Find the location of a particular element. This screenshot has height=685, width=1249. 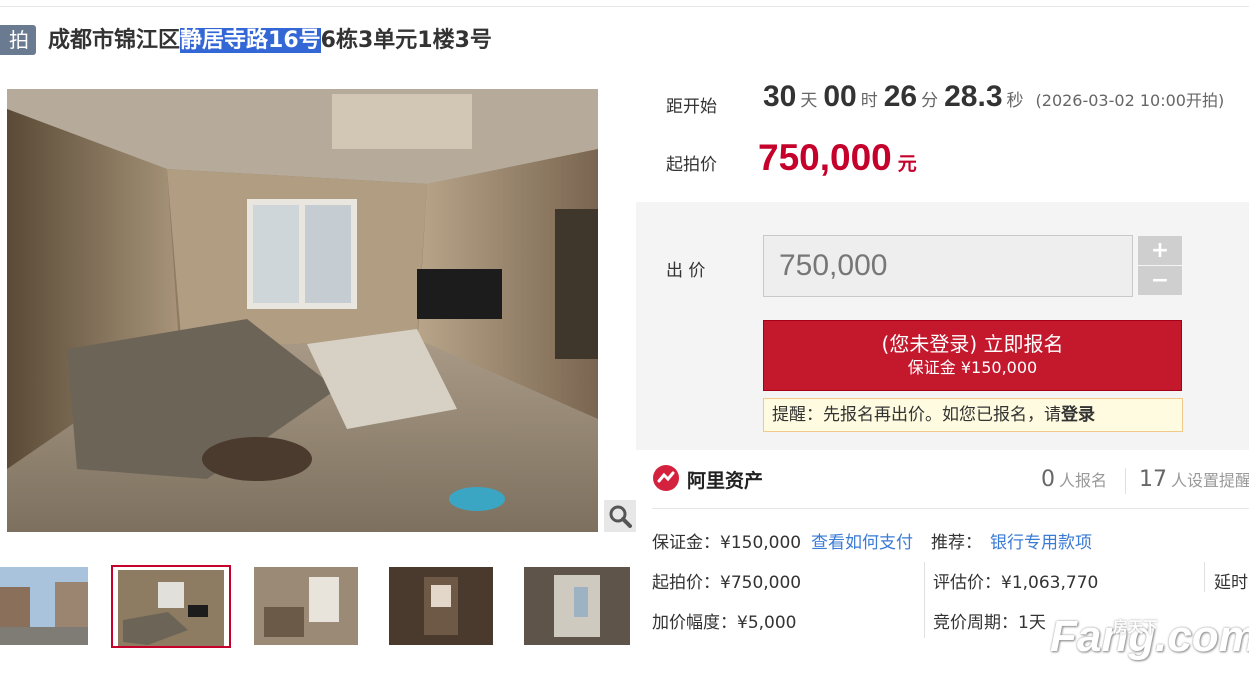

signup-count-value: 0 is located at coordinates (1048, 479).